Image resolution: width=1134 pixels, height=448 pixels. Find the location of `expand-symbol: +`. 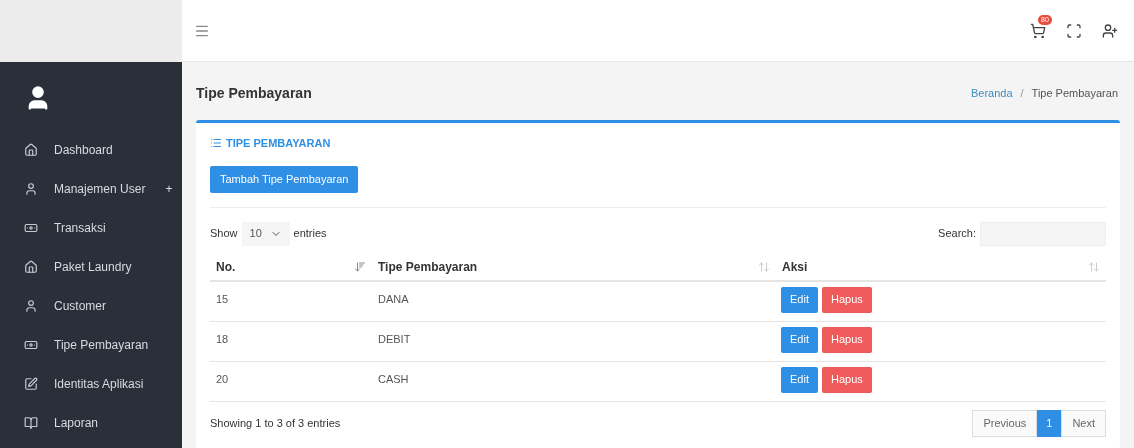

expand-symbol: + is located at coordinates (169, 188).